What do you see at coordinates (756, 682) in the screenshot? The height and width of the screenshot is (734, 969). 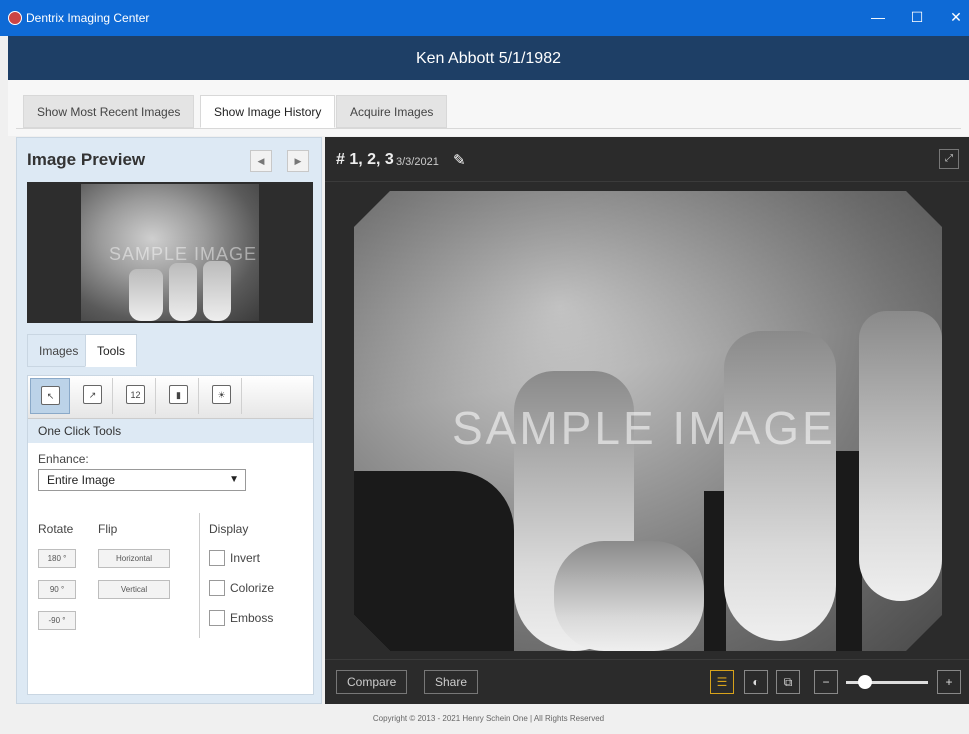 I see `contrast-icon: ◐` at bounding box center [756, 682].